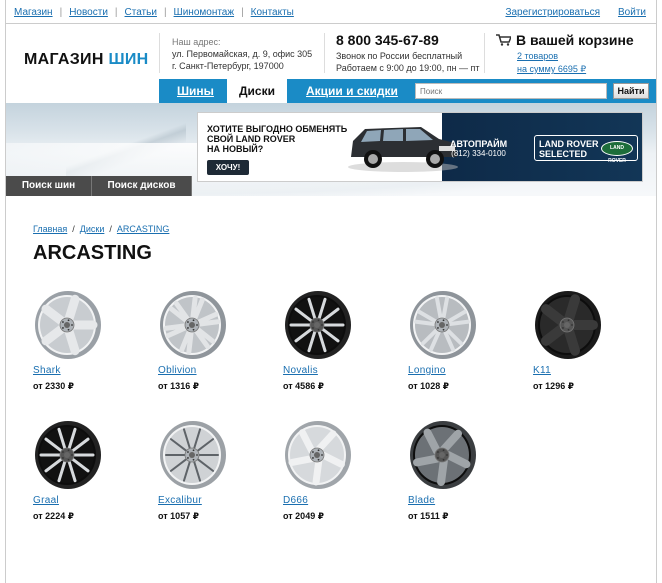  I want to click on phone-number: 8 800 345-67-89, so click(387, 40).